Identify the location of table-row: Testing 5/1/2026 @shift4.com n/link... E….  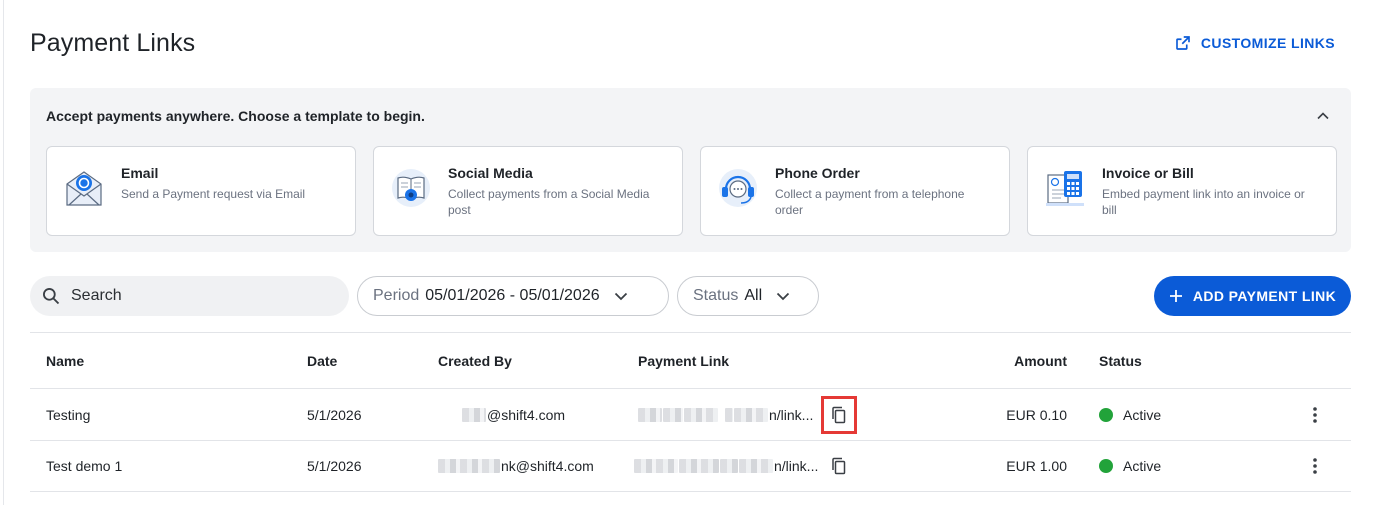
(690, 414).